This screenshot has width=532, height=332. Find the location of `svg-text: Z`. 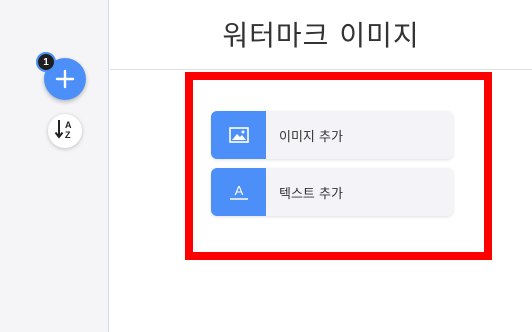

svg-text: Z is located at coordinates (68, 135).